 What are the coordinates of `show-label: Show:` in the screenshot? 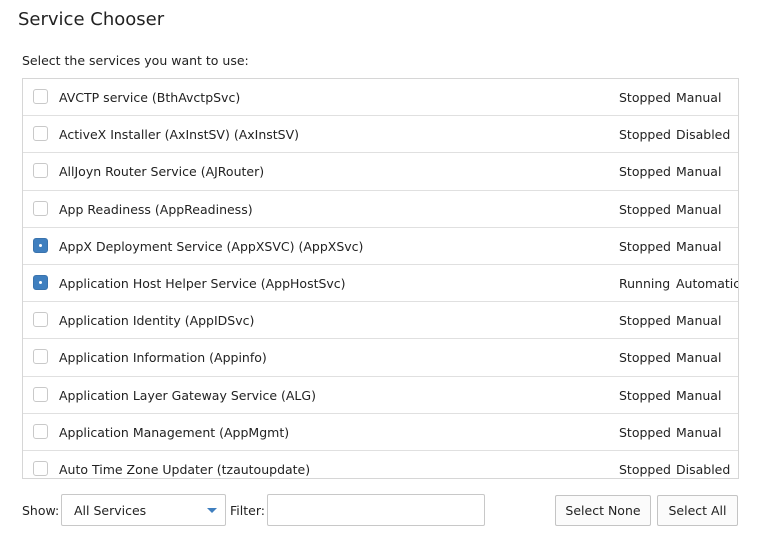 It's located at (41, 510).